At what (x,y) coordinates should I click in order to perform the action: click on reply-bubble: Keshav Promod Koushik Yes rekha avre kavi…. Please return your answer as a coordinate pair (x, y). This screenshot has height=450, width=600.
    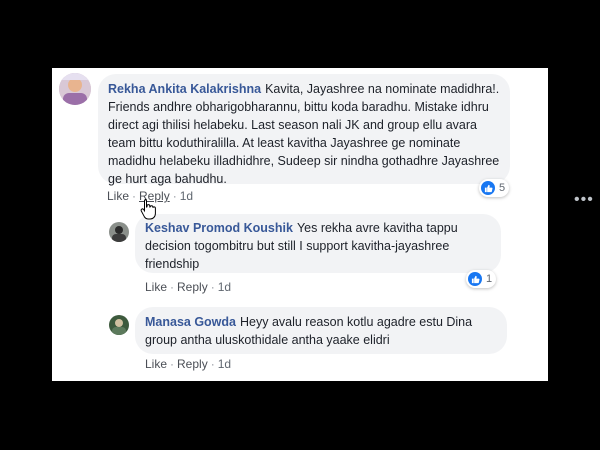
    Looking at the image, I should click on (318, 243).